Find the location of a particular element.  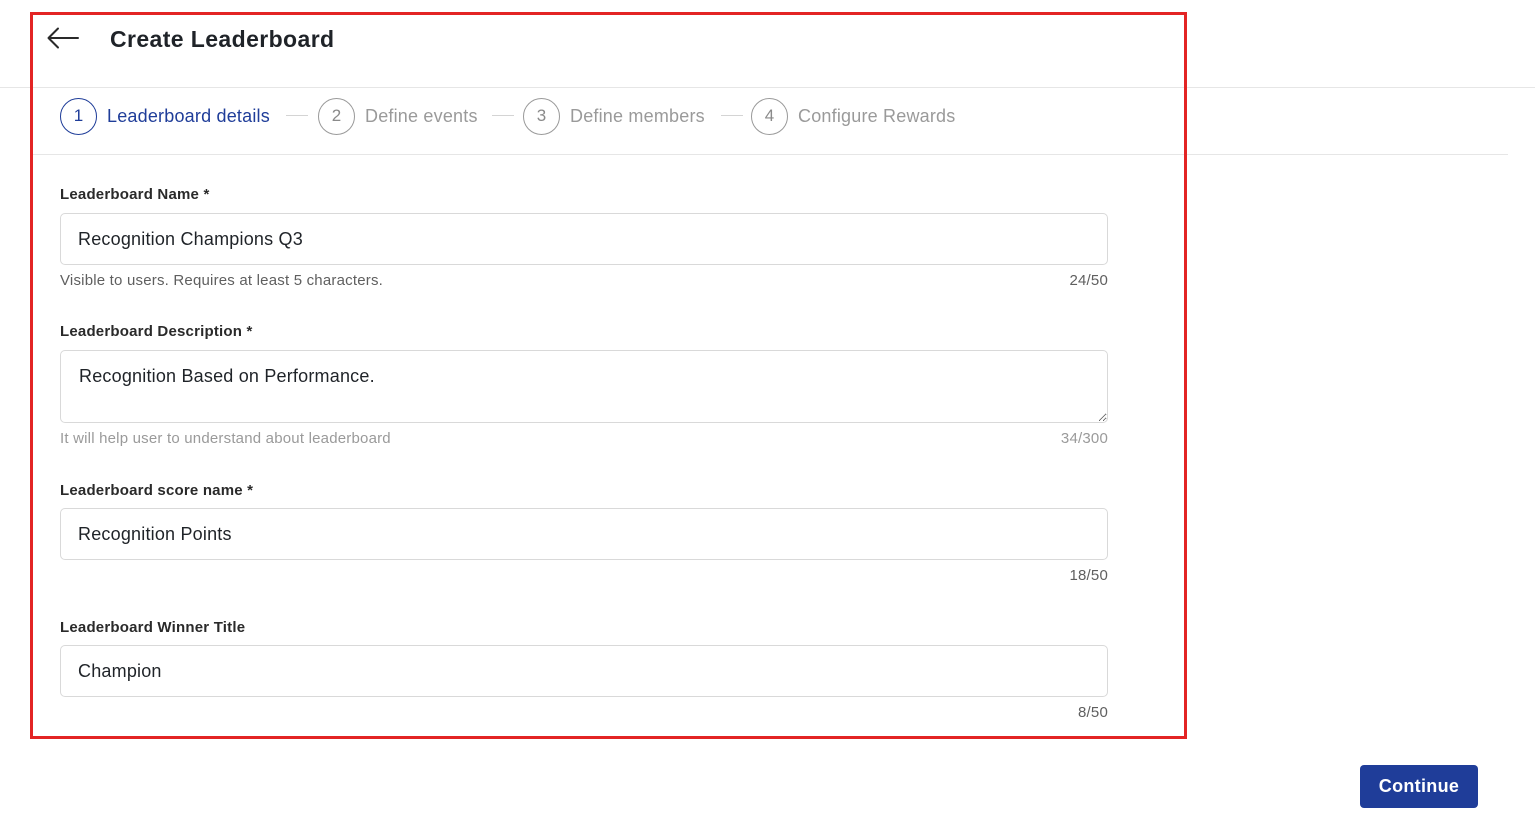

step-configure-rewards: 4 Configure Rewards is located at coordinates (853, 116).